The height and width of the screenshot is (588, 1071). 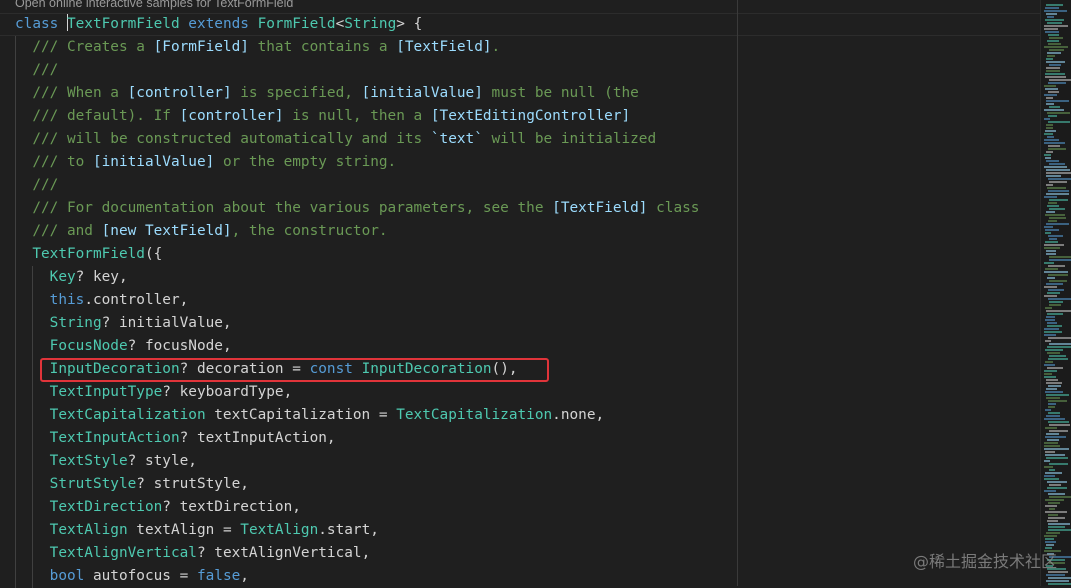 I want to click on code-line: TextInputAction? textInputAction,, so click(x=520, y=438).